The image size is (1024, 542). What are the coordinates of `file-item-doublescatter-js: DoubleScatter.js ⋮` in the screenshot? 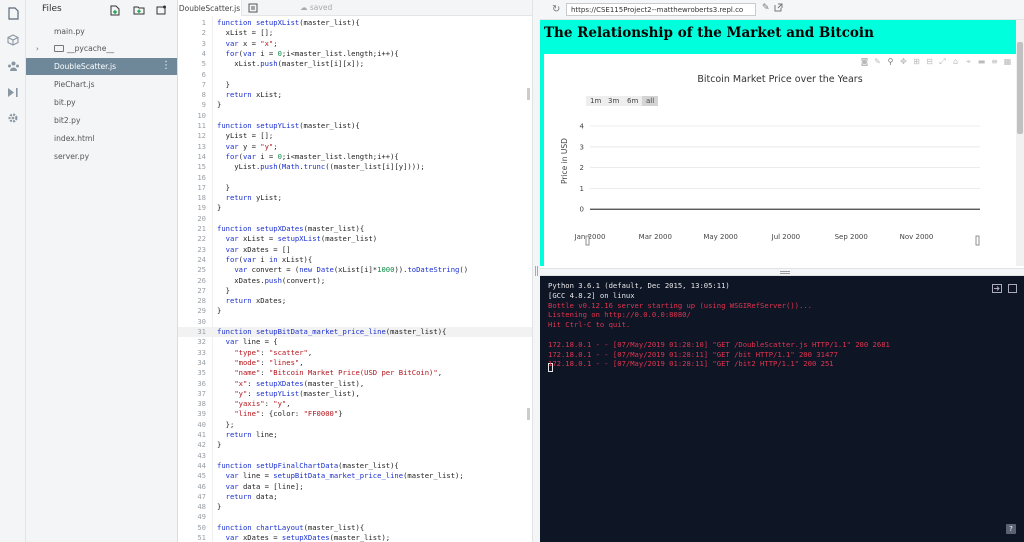 It's located at (101, 66).